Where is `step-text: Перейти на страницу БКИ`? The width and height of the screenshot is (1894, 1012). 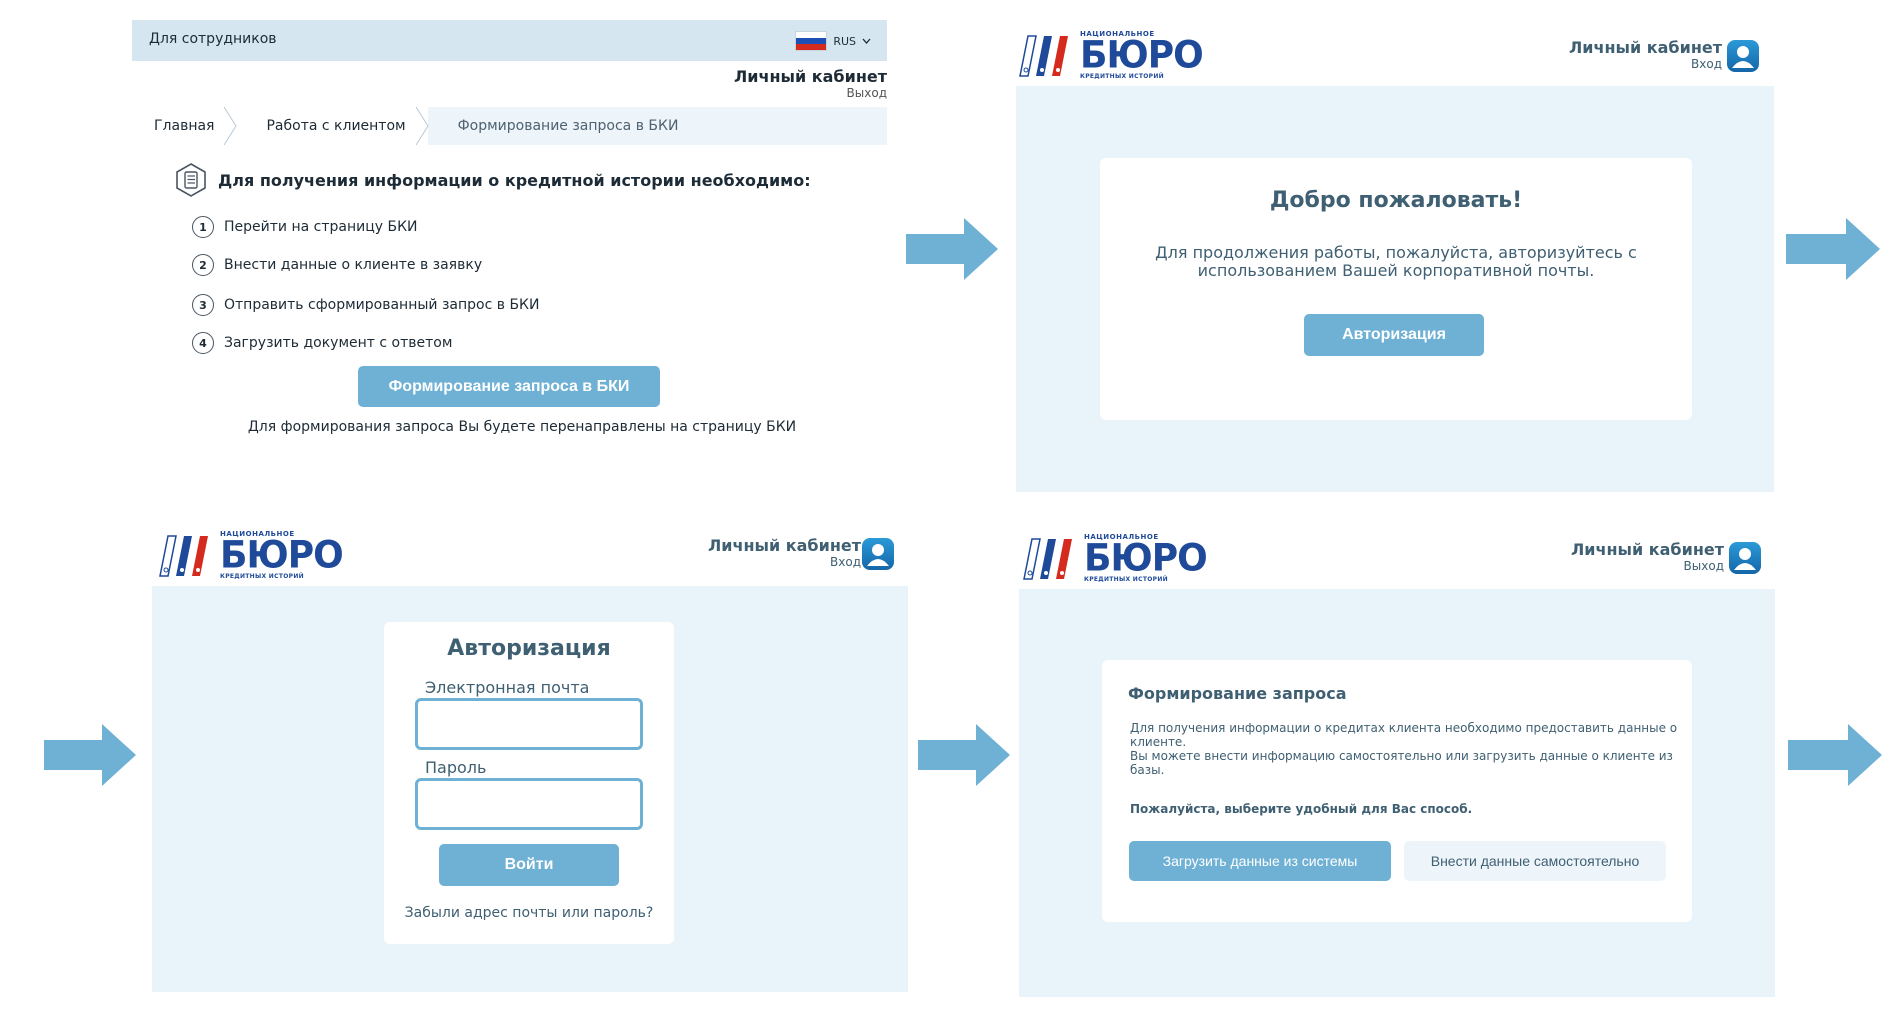
step-text: Перейти на страницу БКИ is located at coordinates (321, 227).